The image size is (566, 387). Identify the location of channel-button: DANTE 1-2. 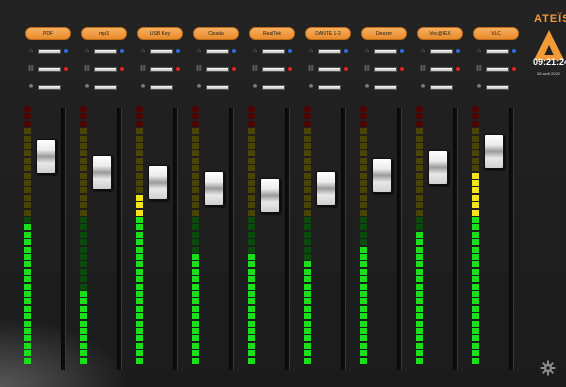
(328, 33).